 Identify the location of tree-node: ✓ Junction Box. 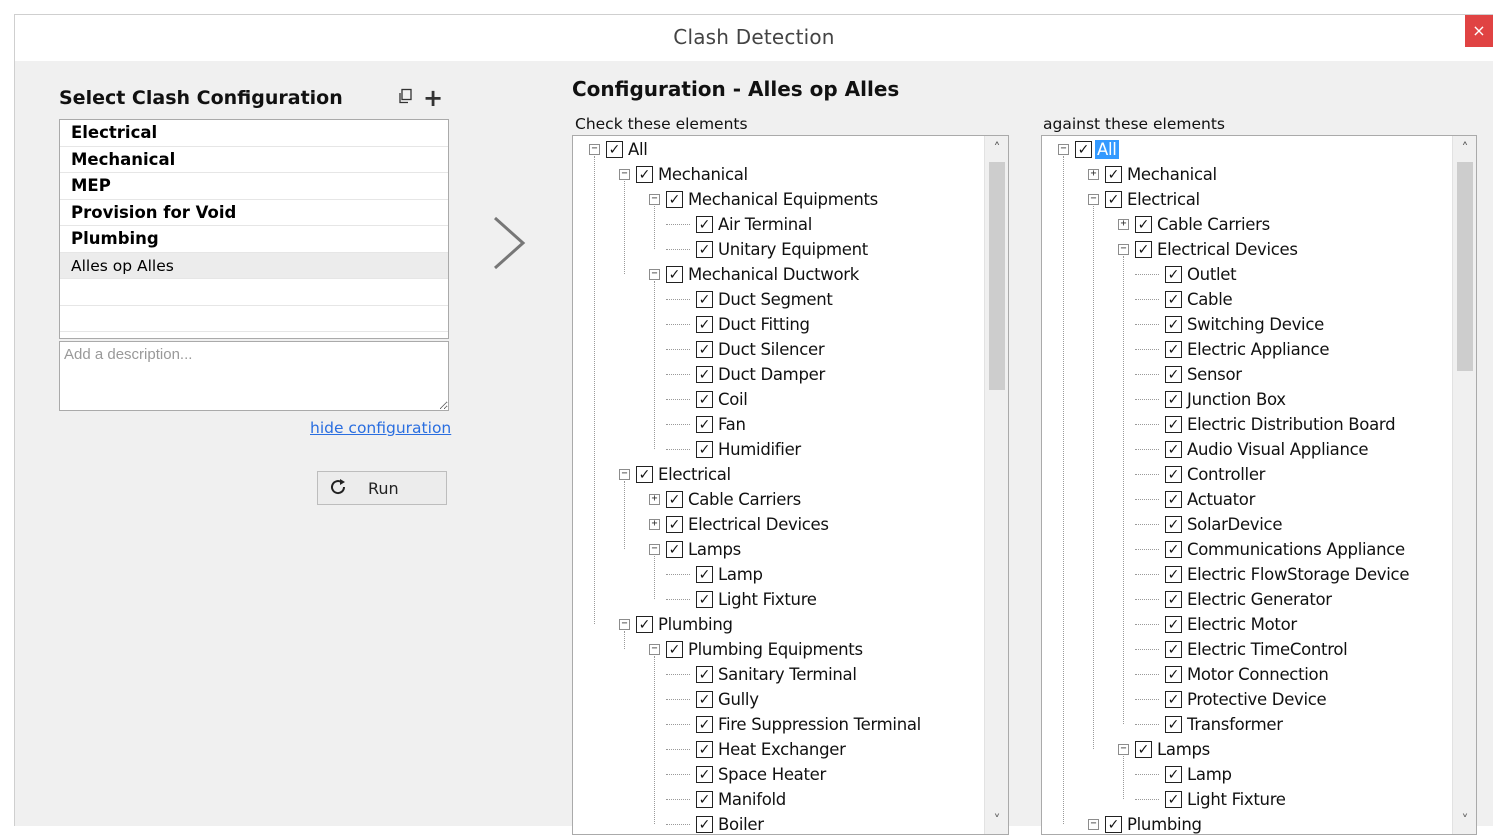
(1211, 399).